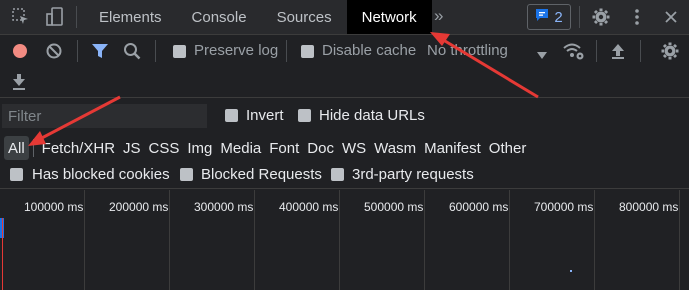 The height and width of the screenshot is (290, 689). Describe the element at coordinates (240, 148) in the screenshot. I see `type-filter-media: Media` at that location.